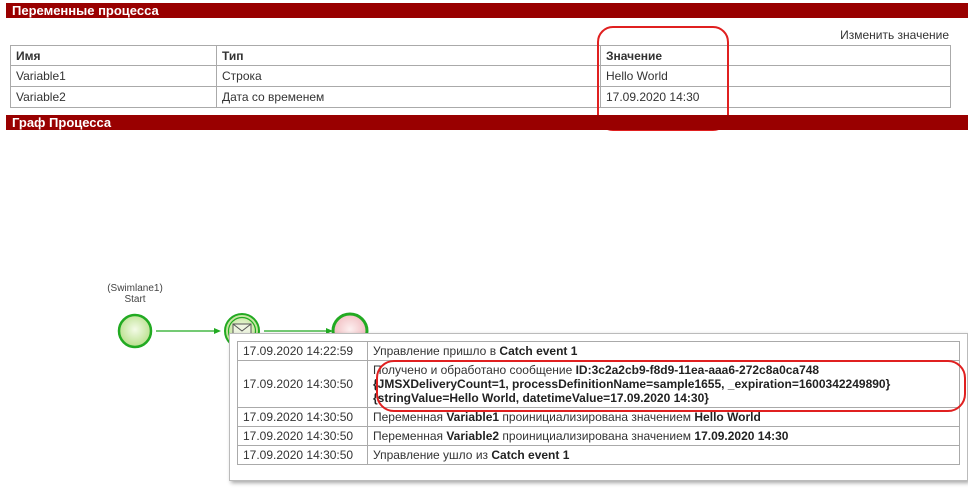 This screenshot has width=968, height=497. Describe the element at coordinates (135, 288) in the screenshot. I see `swimlane-label: (Swimlane1)` at that location.